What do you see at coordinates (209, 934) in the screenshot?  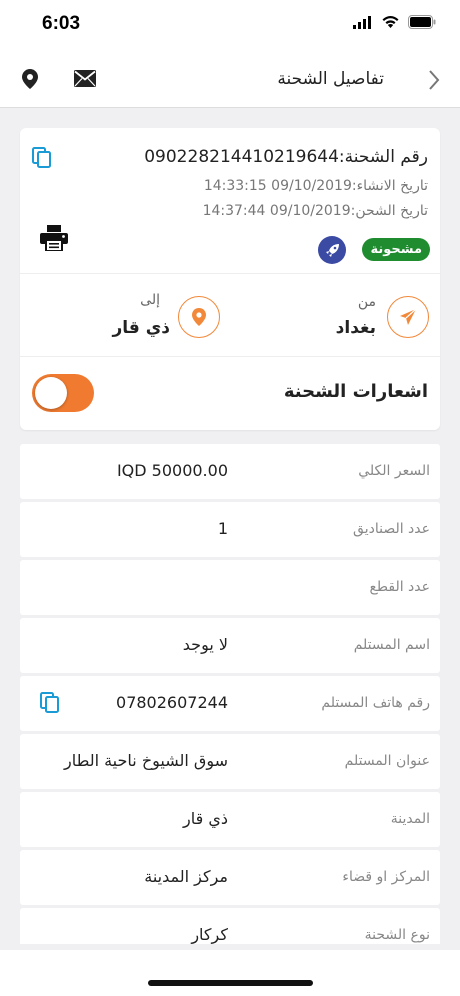 I see `detail-value: كركار` at bounding box center [209, 934].